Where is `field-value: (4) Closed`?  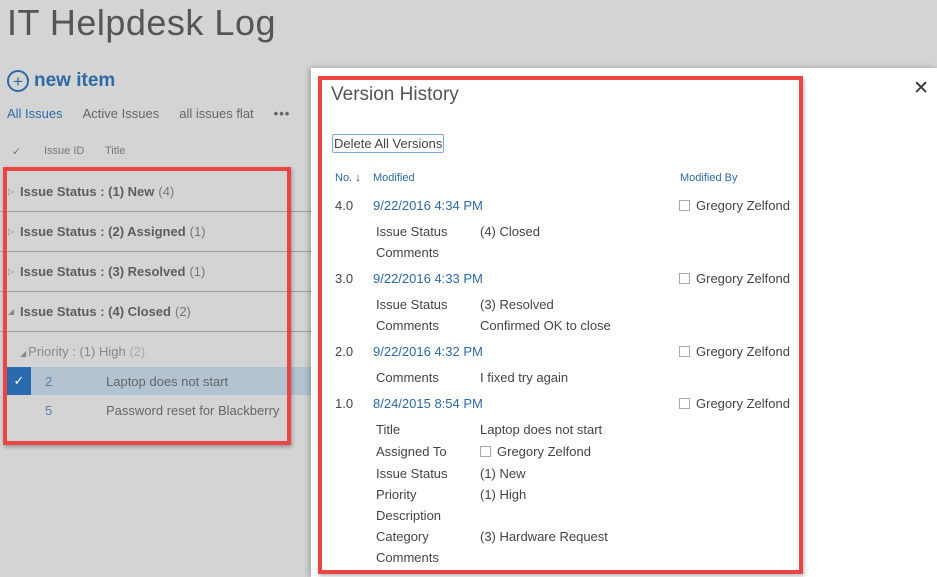 field-value: (4) Closed is located at coordinates (510, 231).